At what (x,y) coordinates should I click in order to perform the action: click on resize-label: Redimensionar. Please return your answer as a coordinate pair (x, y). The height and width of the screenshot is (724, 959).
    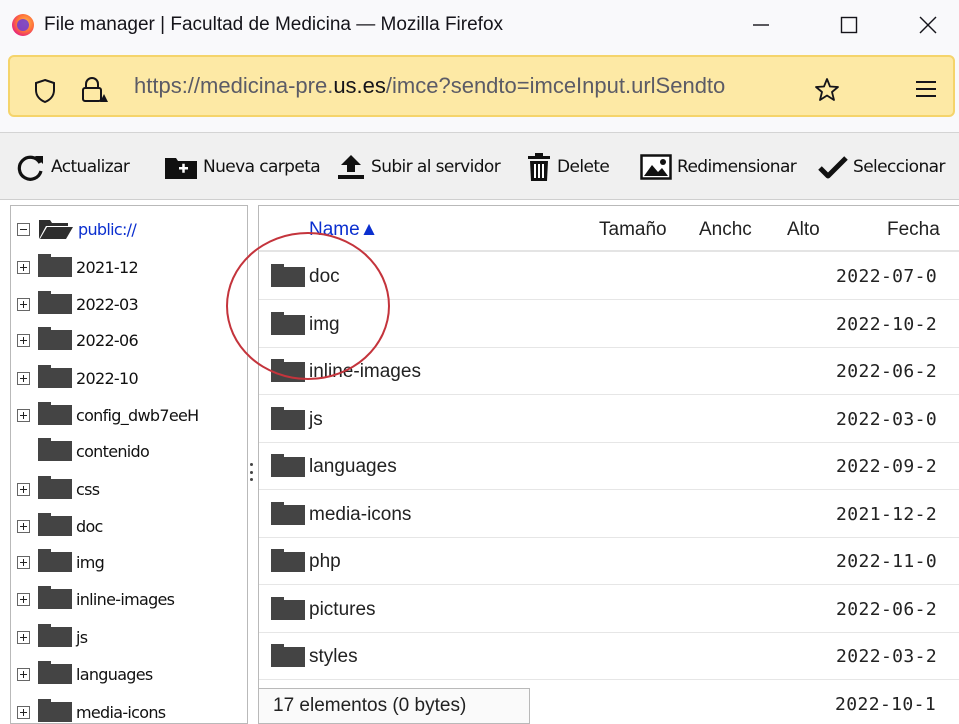
    Looking at the image, I should click on (737, 167).